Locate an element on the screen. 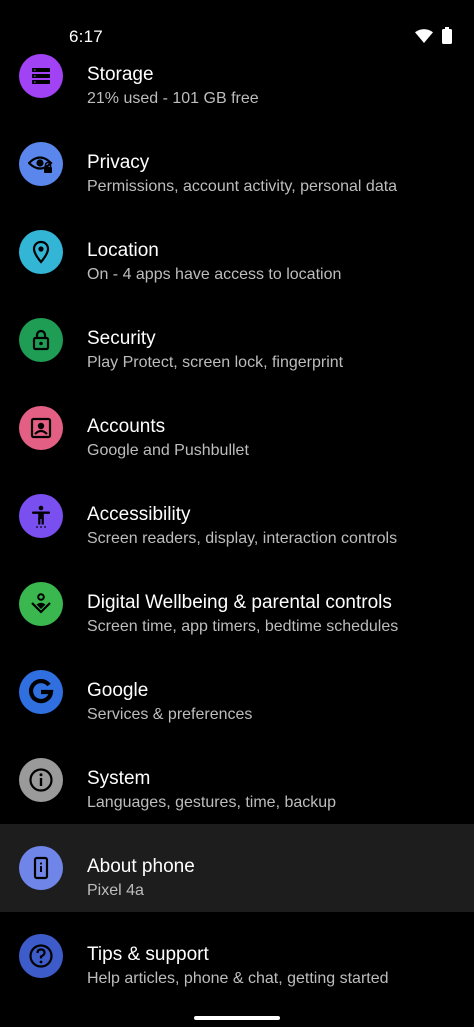 The height and width of the screenshot is (1027, 474). settings-item-system: System Languages, gestures, time, backup is located at coordinates (237, 780).